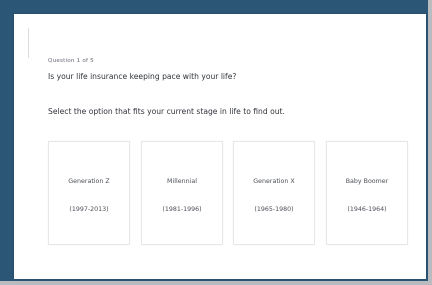 The image size is (432, 285). What do you see at coordinates (367, 209) in the screenshot?
I see `option-years: (1946-1964)` at bounding box center [367, 209].